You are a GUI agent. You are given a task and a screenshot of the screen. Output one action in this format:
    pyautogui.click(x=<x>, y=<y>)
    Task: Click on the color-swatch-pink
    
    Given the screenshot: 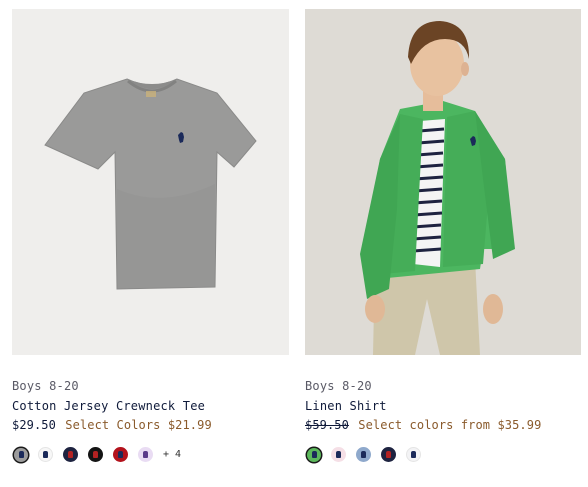 What is the action you would take?
    pyautogui.click(x=338, y=454)
    